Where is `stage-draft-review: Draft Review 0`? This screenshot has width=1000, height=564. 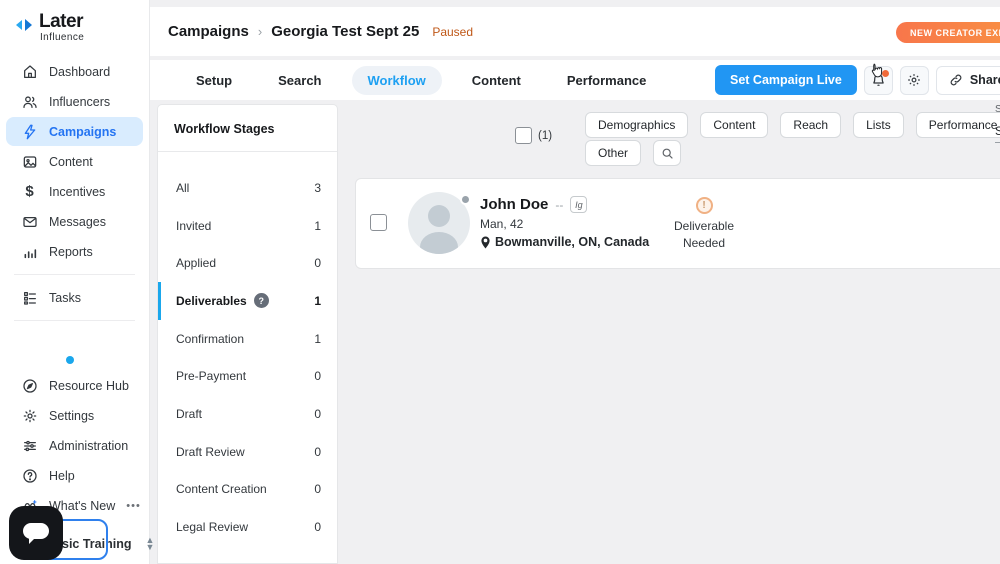 stage-draft-review: Draft Review 0 is located at coordinates (247, 452).